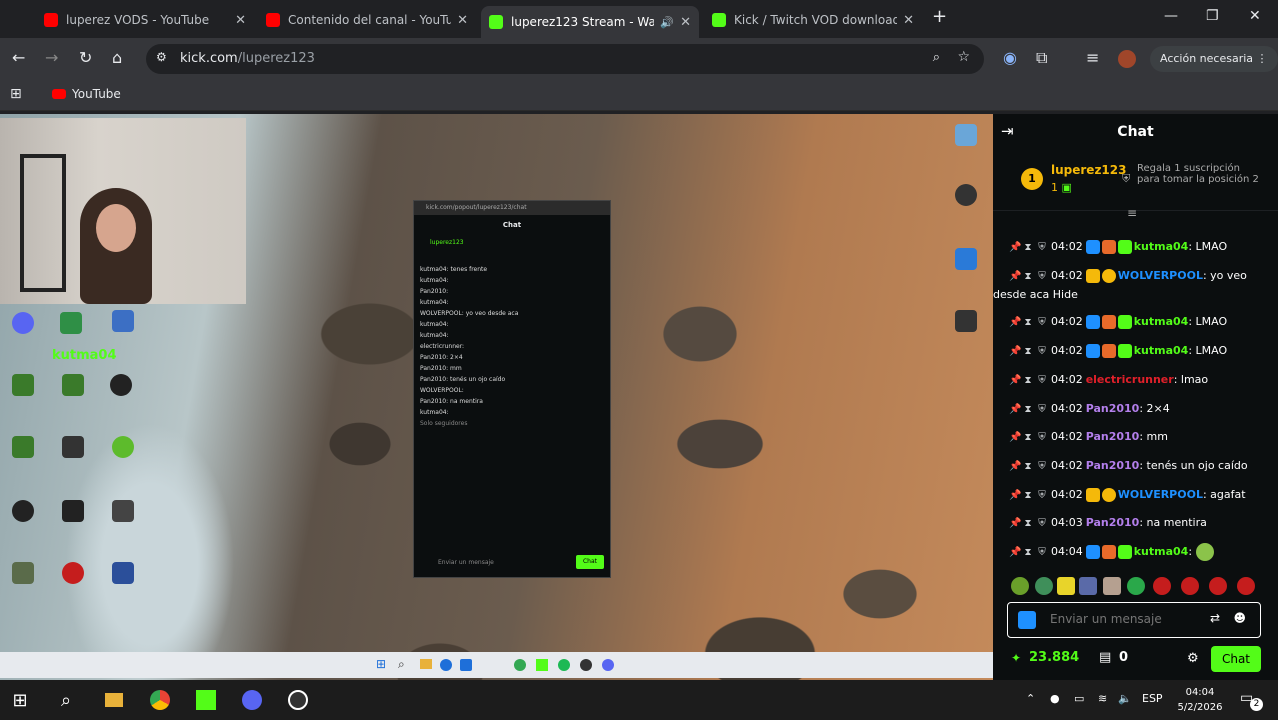 The width and height of the screenshot is (1278, 720). What do you see at coordinates (1108, 495) in the screenshot?
I see `rank-badge` at bounding box center [1108, 495].